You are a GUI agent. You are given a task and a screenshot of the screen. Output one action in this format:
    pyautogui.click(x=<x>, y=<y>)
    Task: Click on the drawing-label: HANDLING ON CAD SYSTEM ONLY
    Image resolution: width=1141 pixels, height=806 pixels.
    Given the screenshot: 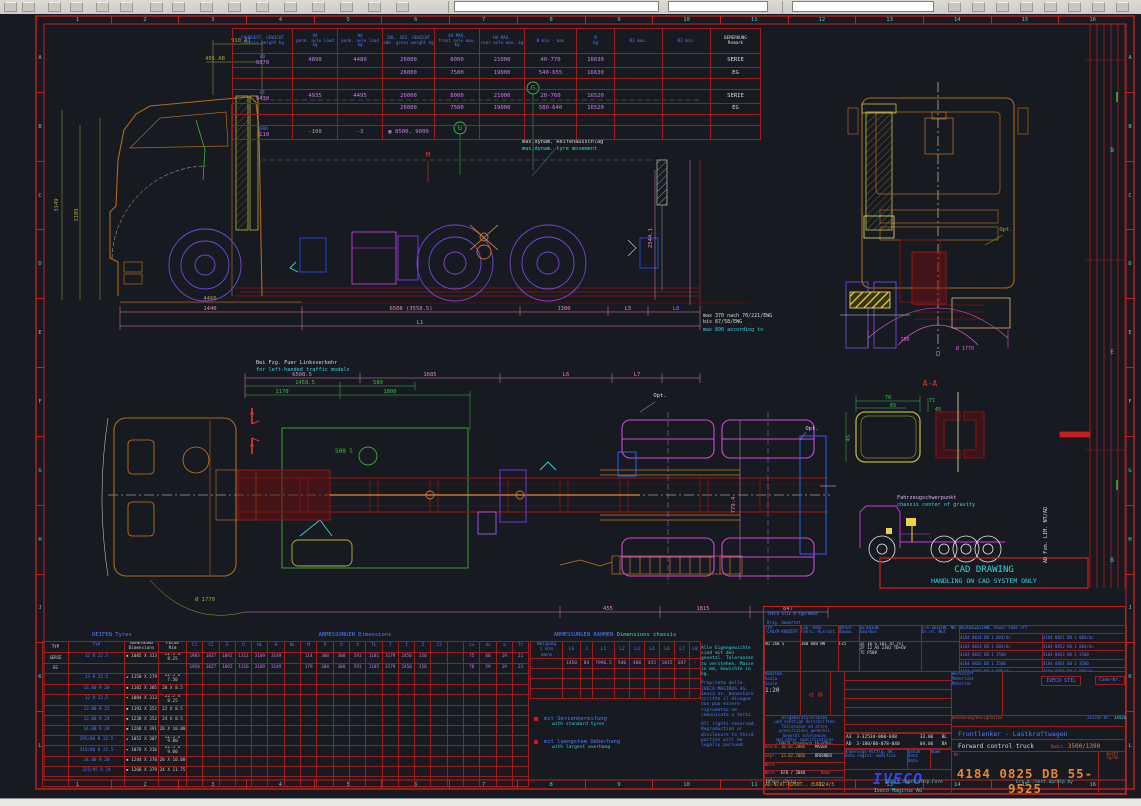 What is the action you would take?
    pyautogui.click(x=984, y=581)
    